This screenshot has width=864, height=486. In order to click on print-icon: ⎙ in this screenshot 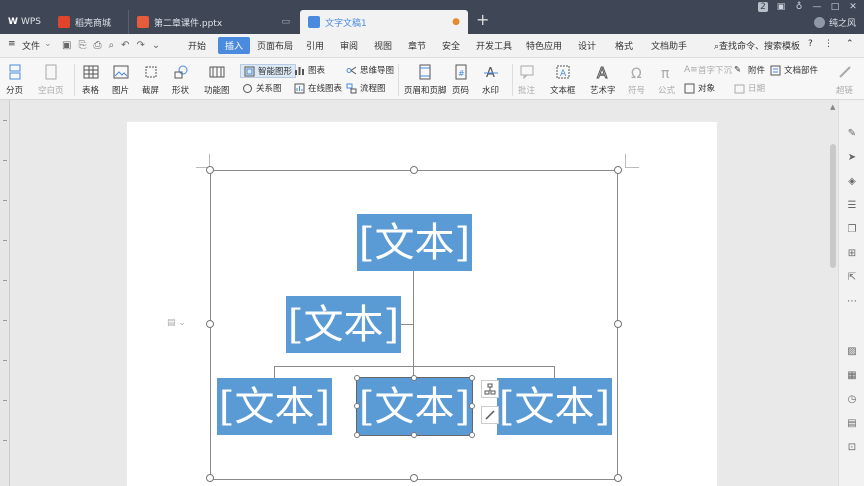, I will do `click(97, 45)`.